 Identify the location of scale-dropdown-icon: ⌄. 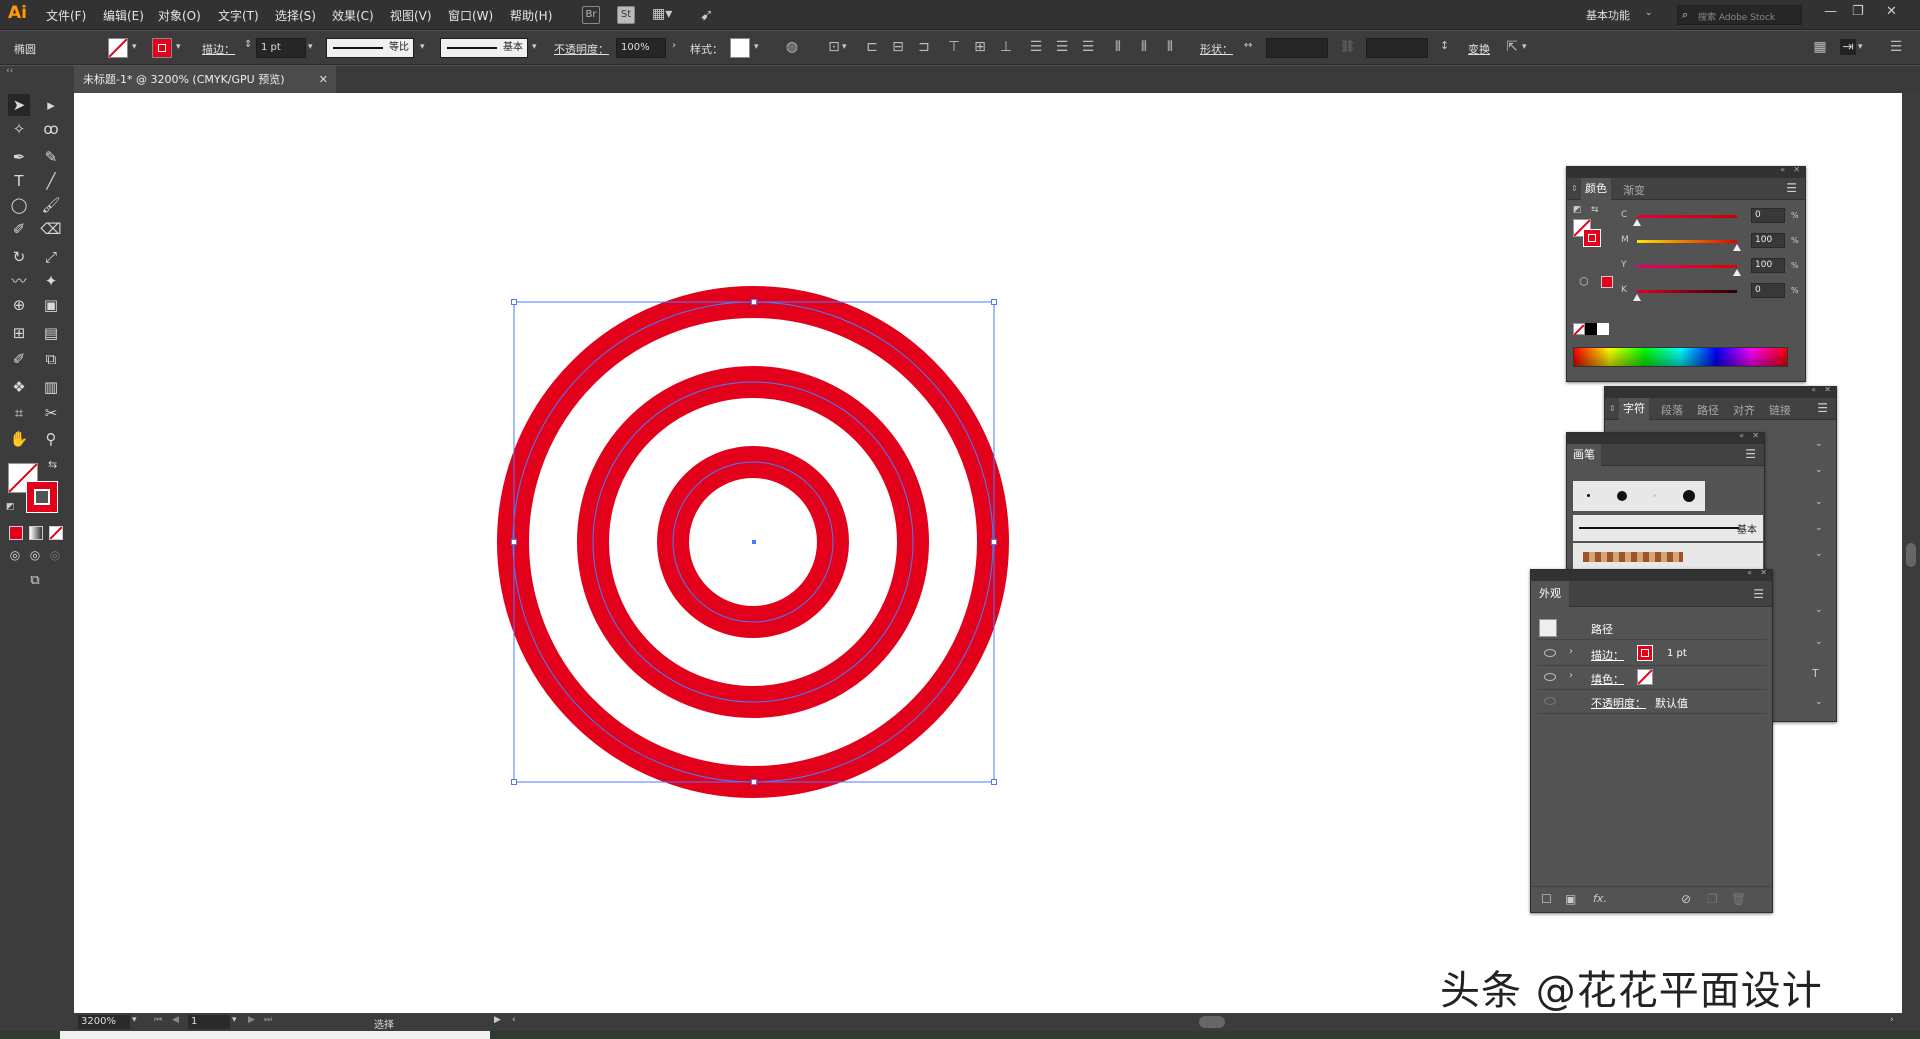
(1819, 610).